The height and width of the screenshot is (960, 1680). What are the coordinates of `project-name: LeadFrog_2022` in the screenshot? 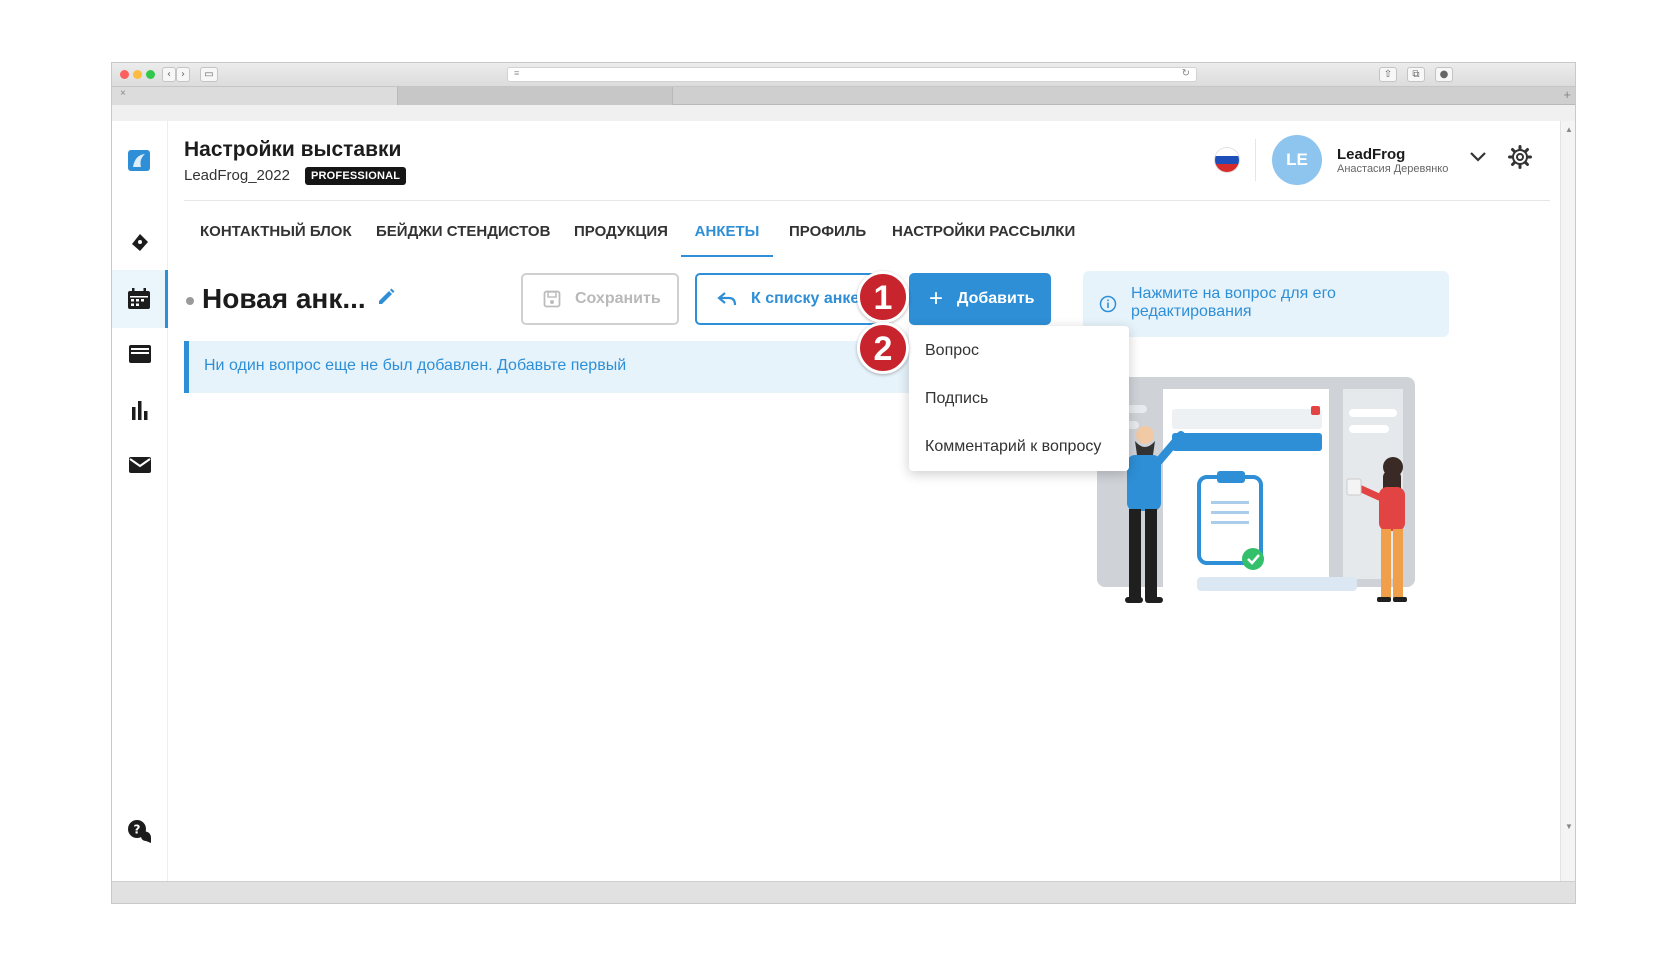 It's located at (237, 175).